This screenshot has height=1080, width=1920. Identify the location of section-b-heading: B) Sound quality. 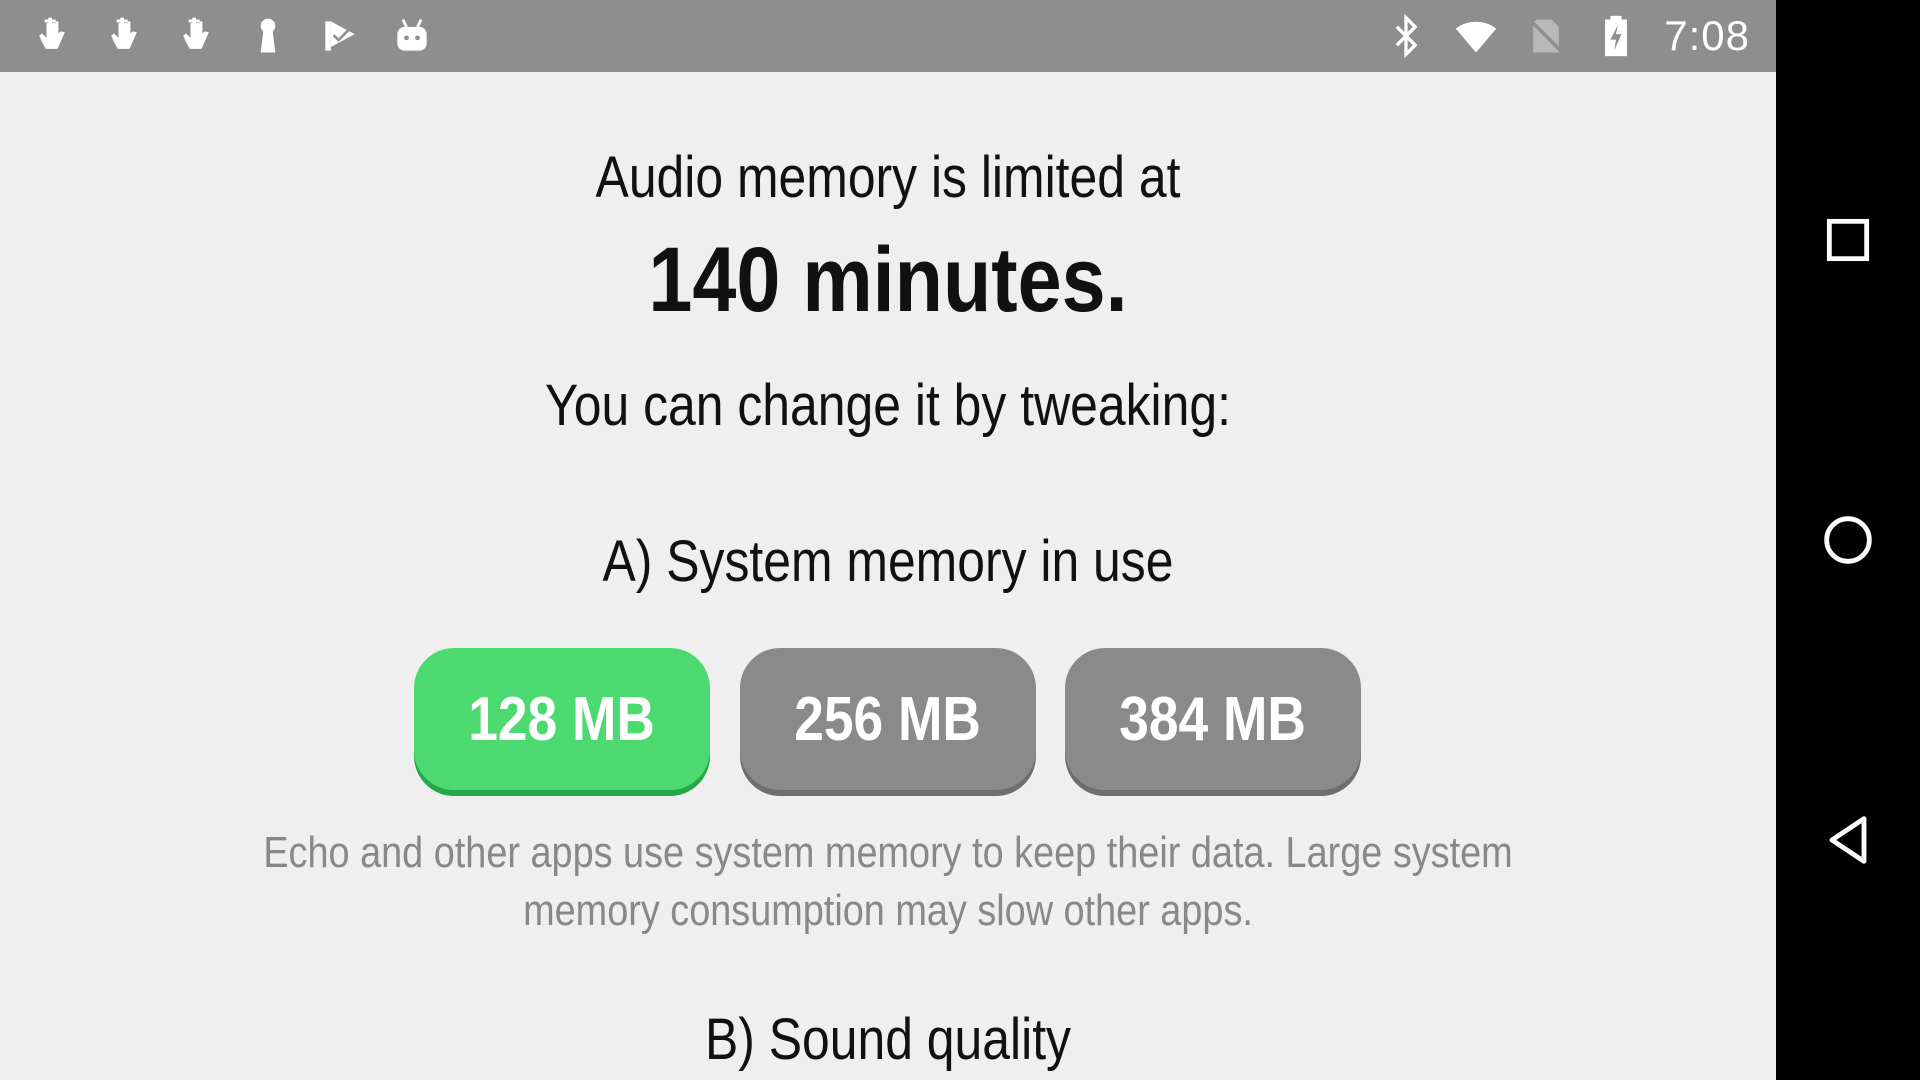
(888, 1039).